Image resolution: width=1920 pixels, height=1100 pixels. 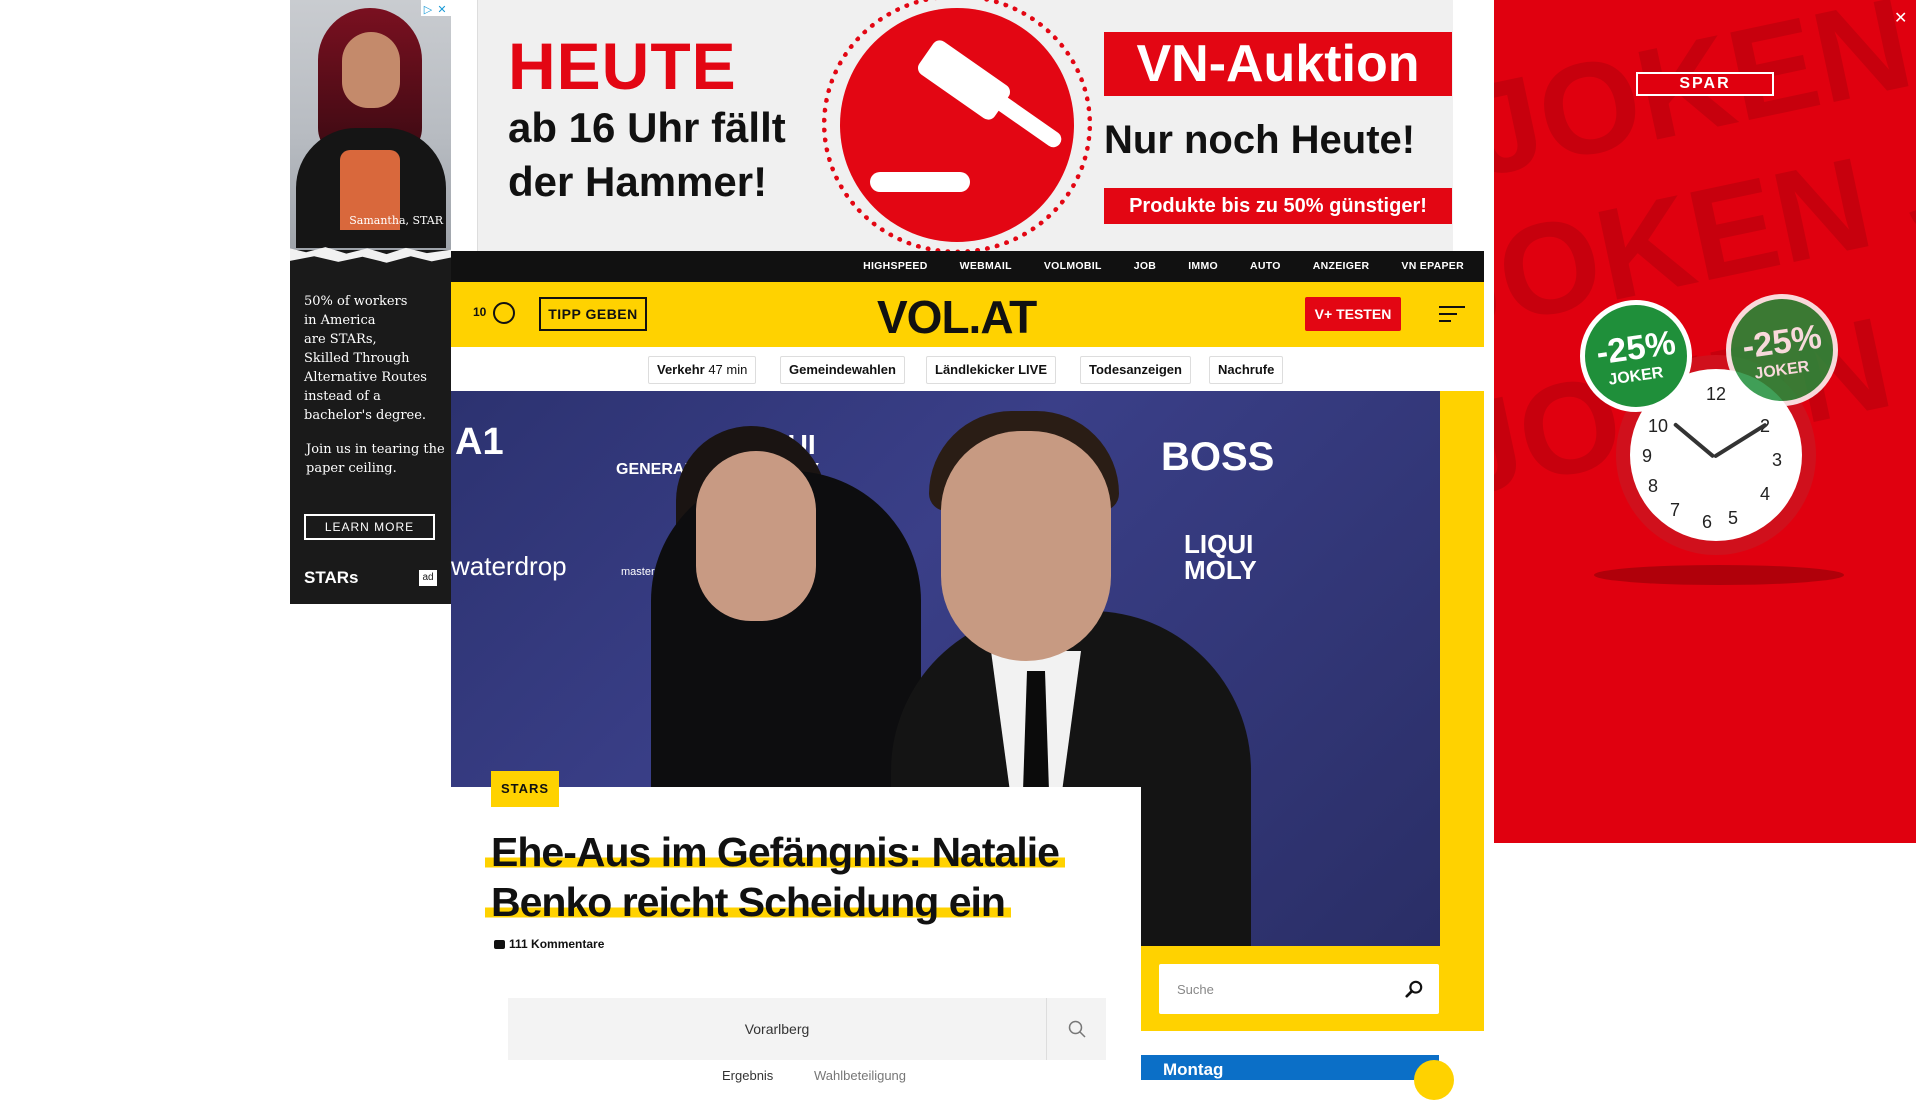 What do you see at coordinates (479, 312) in the screenshot?
I see `temperature: 10` at bounding box center [479, 312].